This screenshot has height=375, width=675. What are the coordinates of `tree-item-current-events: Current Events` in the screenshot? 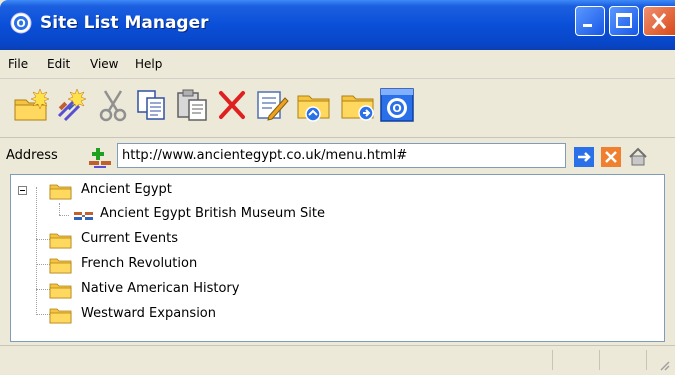 It's located at (331, 240).